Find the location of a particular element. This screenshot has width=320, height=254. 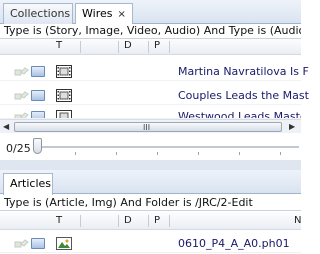

pager-slider: 0/25 is located at coordinates (150, 146).